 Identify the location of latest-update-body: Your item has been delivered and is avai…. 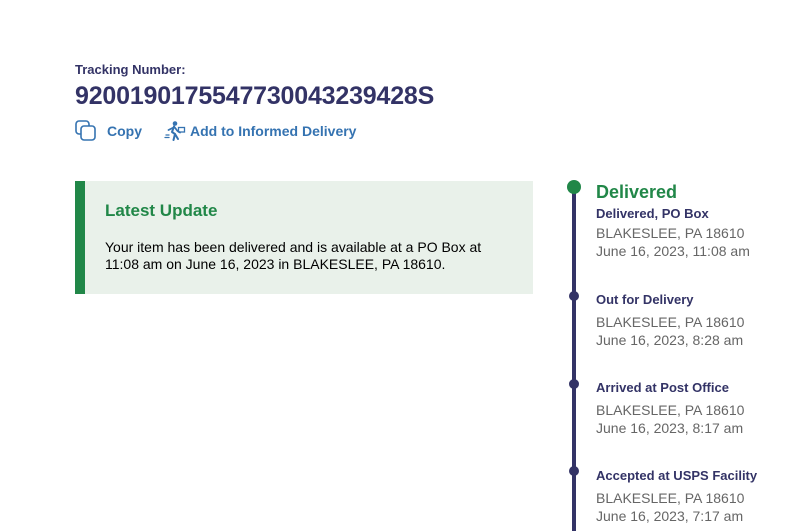
(293, 255).